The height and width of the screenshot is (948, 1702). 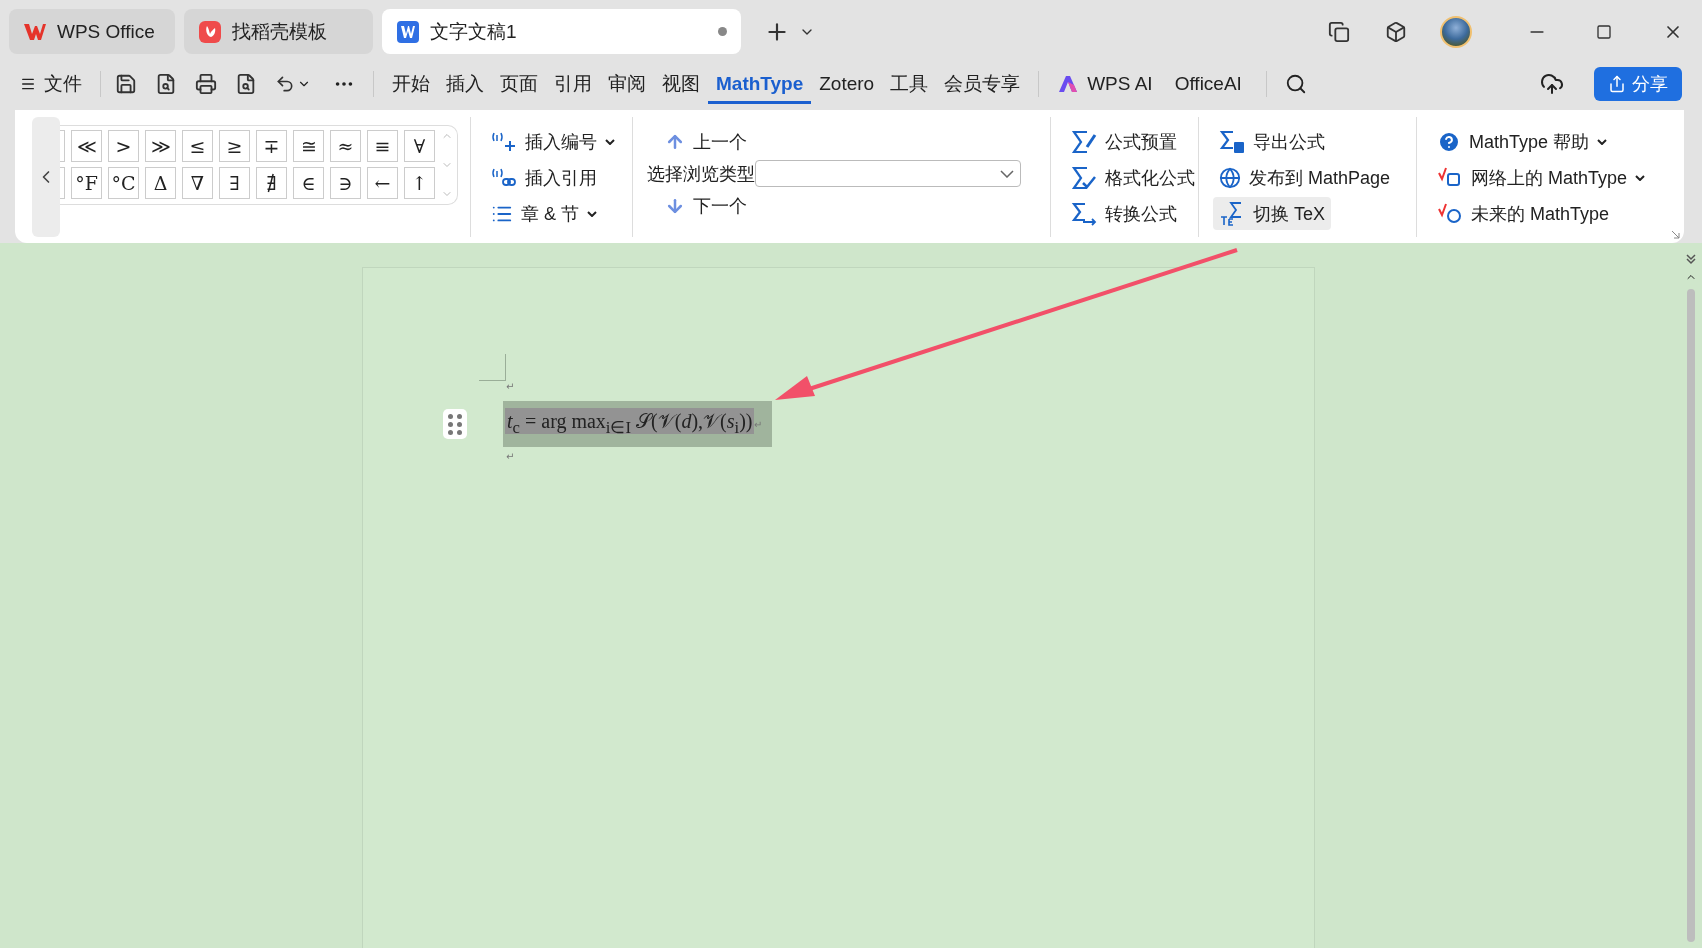 What do you see at coordinates (455, 424) in the screenshot?
I see `drag-handle` at bounding box center [455, 424].